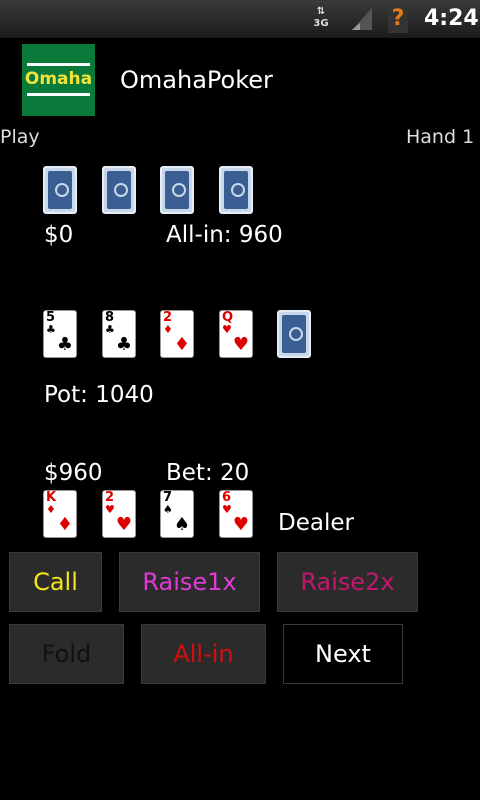 Image resolution: width=480 pixels, height=800 pixels. What do you see at coordinates (347, 582) in the screenshot?
I see `raise2x-button: Raise2x` at bounding box center [347, 582].